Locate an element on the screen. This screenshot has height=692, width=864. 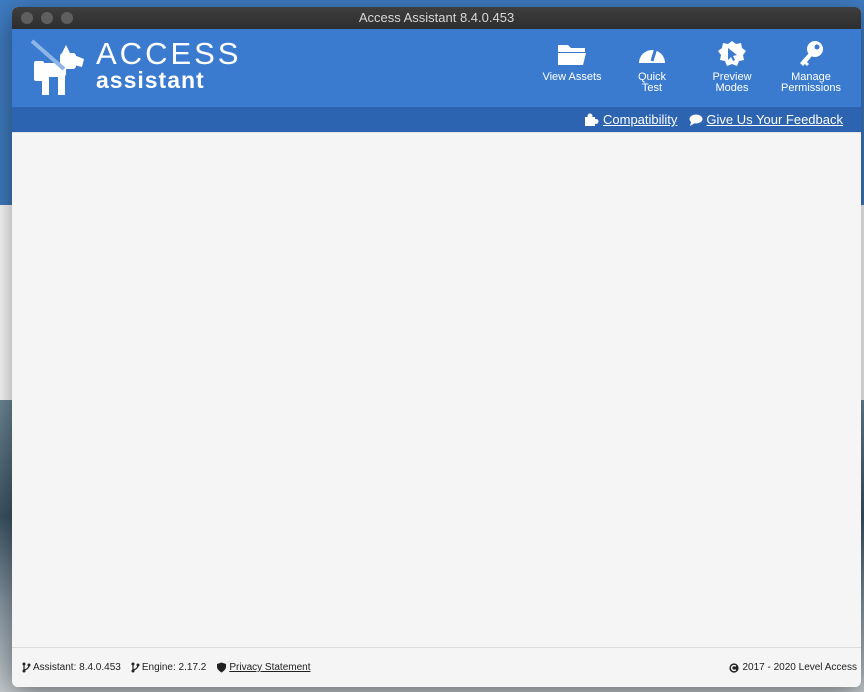
engine-version-text: Engine: 2.17.2 is located at coordinates (174, 667).